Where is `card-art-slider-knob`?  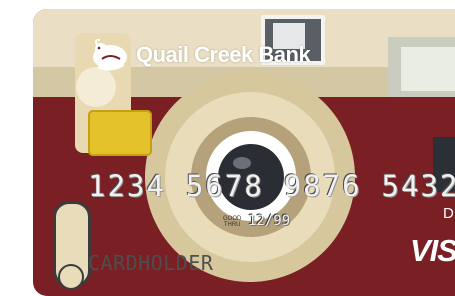 card-art-slider-knob is located at coordinates (71, 277).